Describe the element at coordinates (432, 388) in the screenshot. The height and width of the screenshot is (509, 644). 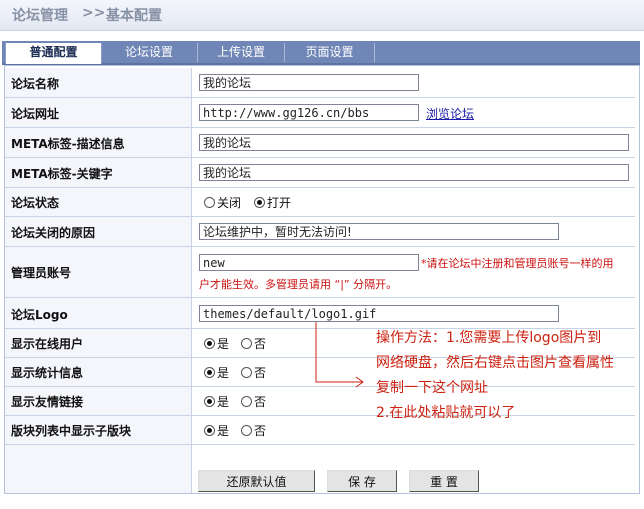
I see `annotation-line3: 复制一下这个网址` at that location.